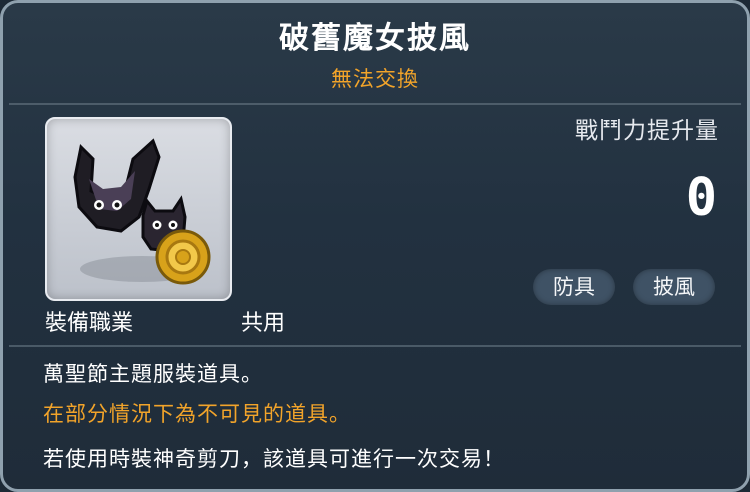  What do you see at coordinates (375, 104) in the screenshot?
I see `divider-top` at bounding box center [375, 104].